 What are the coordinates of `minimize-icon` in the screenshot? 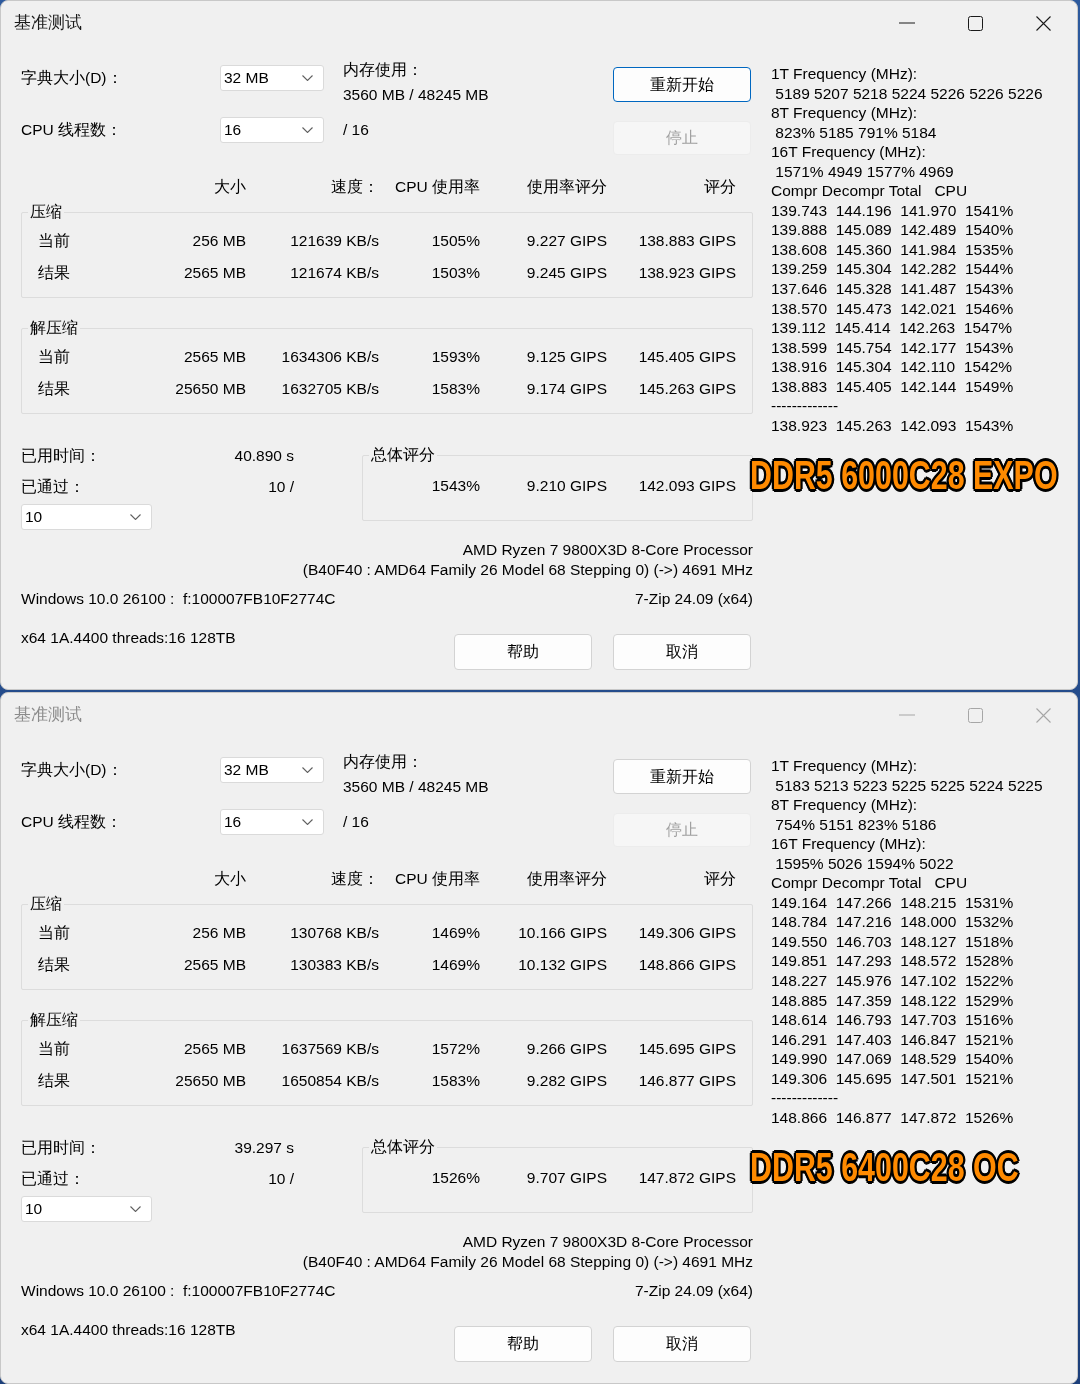 It's located at (907, 23).